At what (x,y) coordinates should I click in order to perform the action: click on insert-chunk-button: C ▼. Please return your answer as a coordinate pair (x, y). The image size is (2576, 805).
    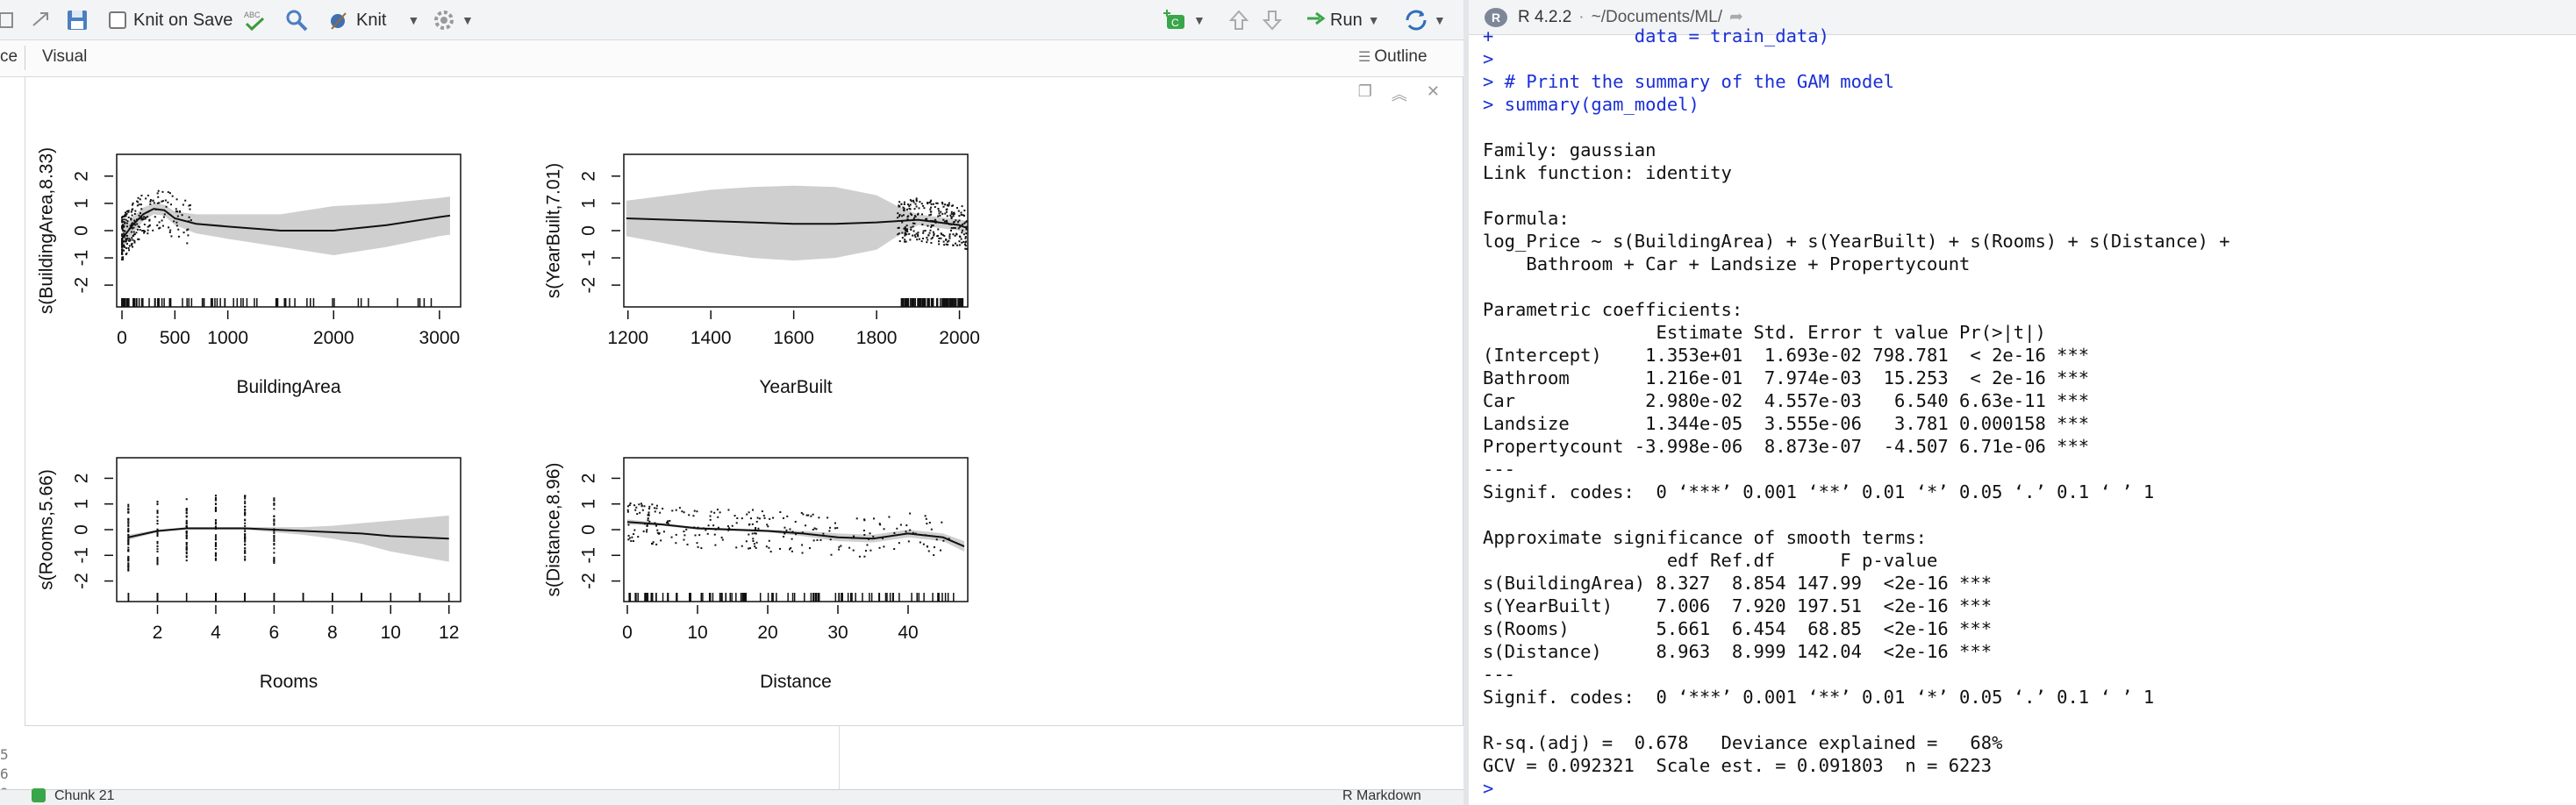
    Looking at the image, I should click on (1184, 20).